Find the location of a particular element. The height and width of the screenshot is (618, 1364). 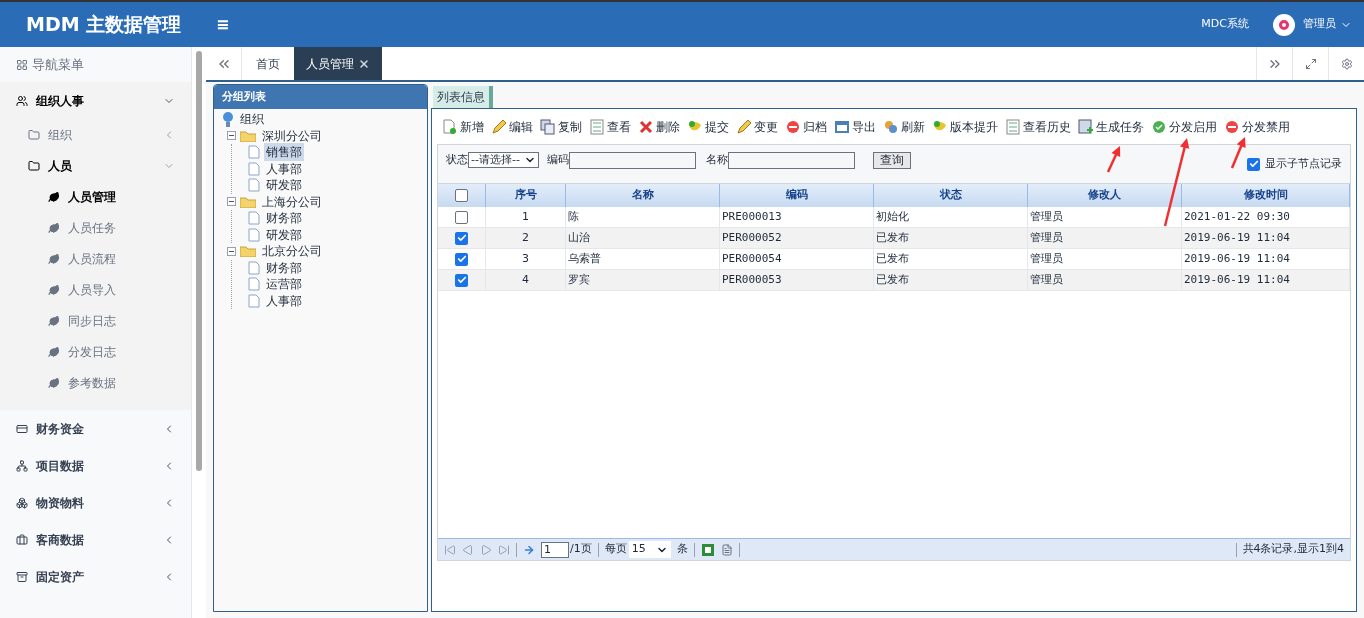

query-button: 查询 is located at coordinates (891, 160).